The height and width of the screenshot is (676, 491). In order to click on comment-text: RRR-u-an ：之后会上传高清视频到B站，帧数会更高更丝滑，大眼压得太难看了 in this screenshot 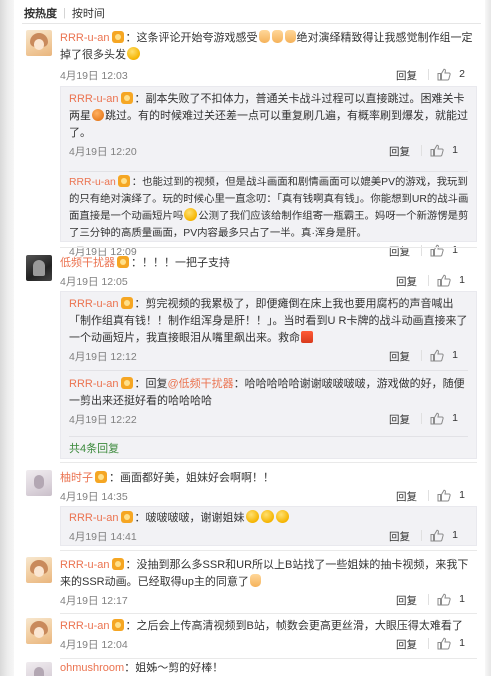, I will do `click(261, 625)`.